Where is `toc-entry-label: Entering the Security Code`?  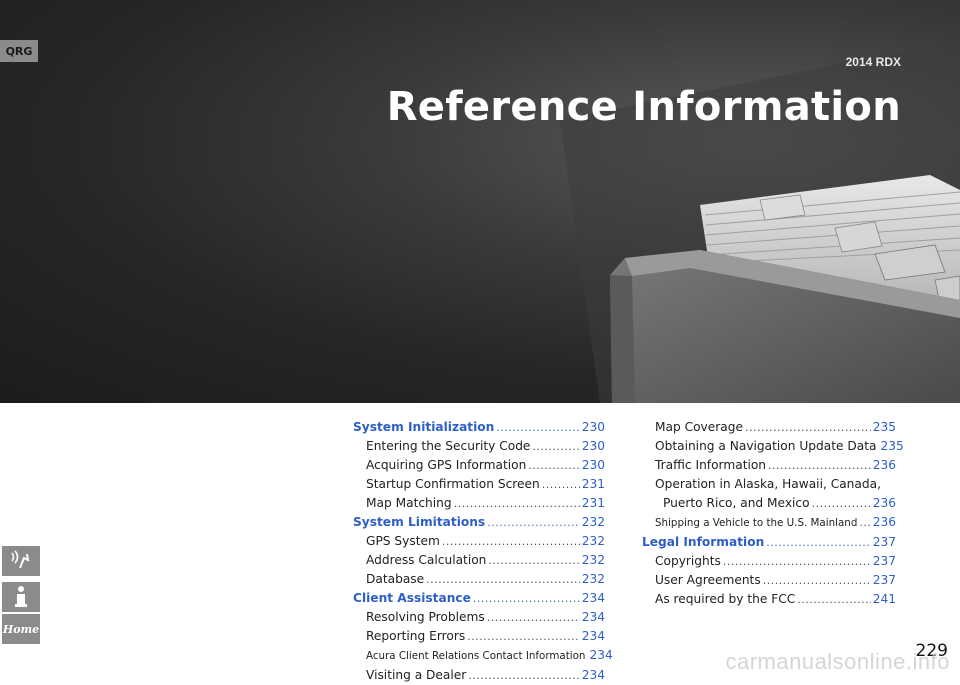
toc-entry-label: Entering the Security Code is located at coordinates (448, 446).